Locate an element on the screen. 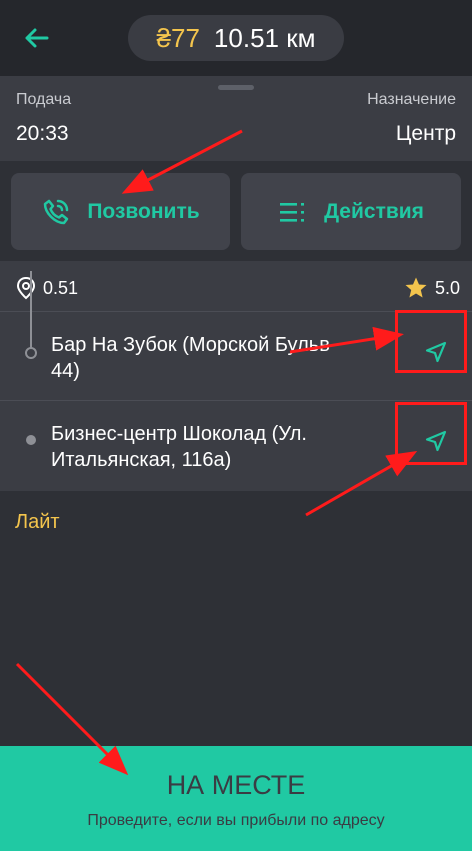 Image resolution: width=472 pixels, height=851 pixels. list-icon is located at coordinates (292, 212).